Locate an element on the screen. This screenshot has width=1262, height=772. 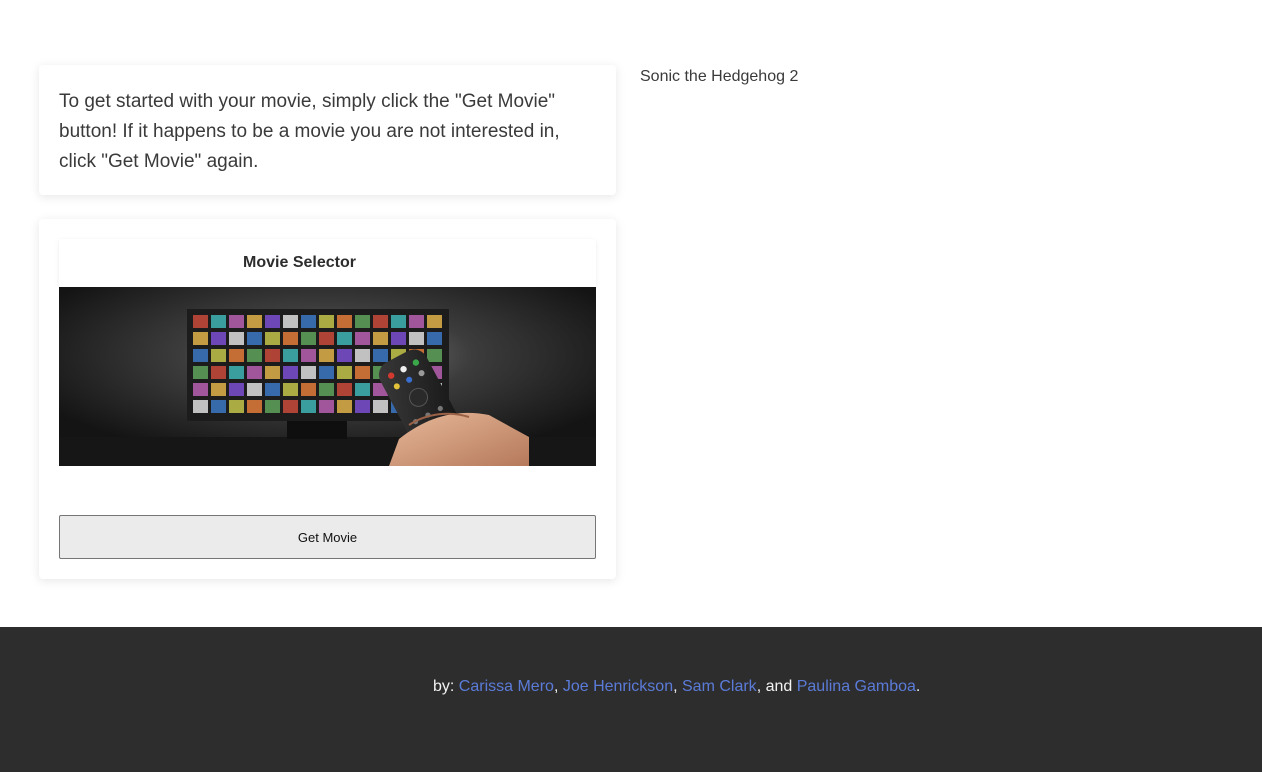
credits-separator: , and is located at coordinates (776, 686).